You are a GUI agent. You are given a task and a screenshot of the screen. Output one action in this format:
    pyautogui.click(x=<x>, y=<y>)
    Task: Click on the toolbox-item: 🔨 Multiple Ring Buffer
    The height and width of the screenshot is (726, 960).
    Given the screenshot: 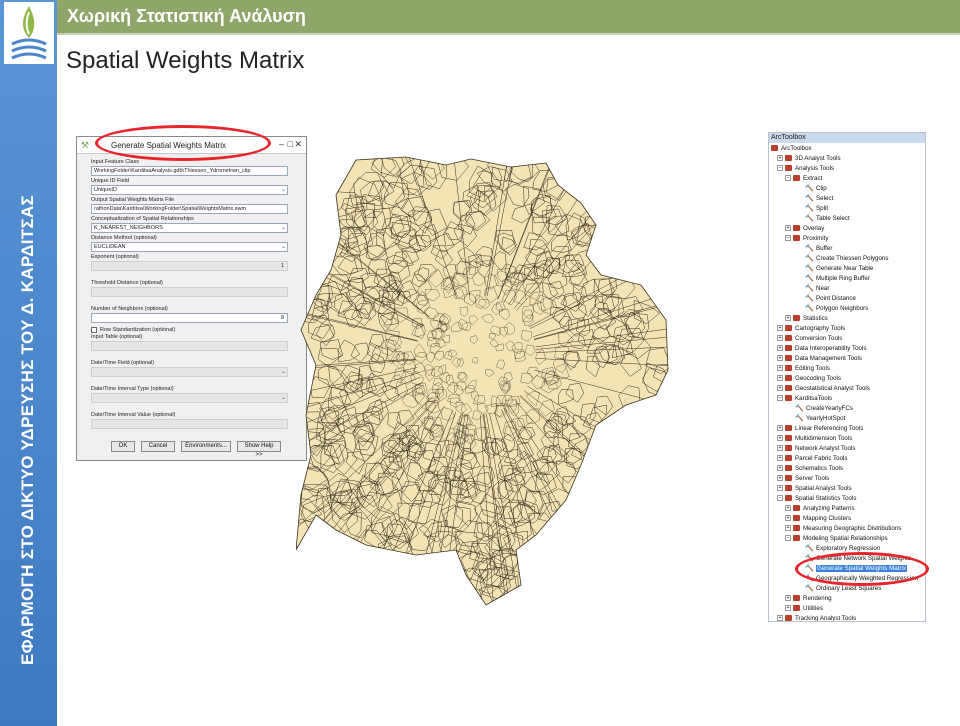 What is the action you would take?
    pyautogui.click(x=847, y=279)
    